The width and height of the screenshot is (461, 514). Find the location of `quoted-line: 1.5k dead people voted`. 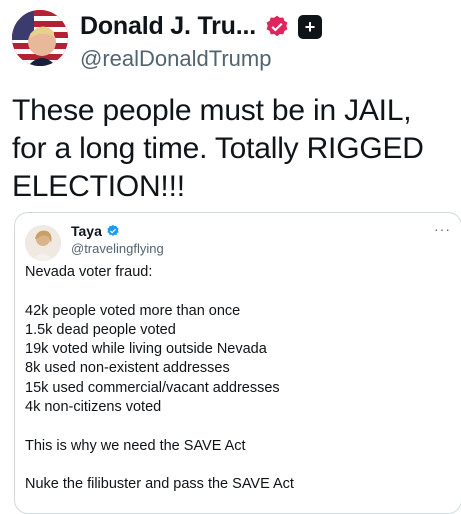

quoted-line: 1.5k dead people voted is located at coordinates (100, 329).